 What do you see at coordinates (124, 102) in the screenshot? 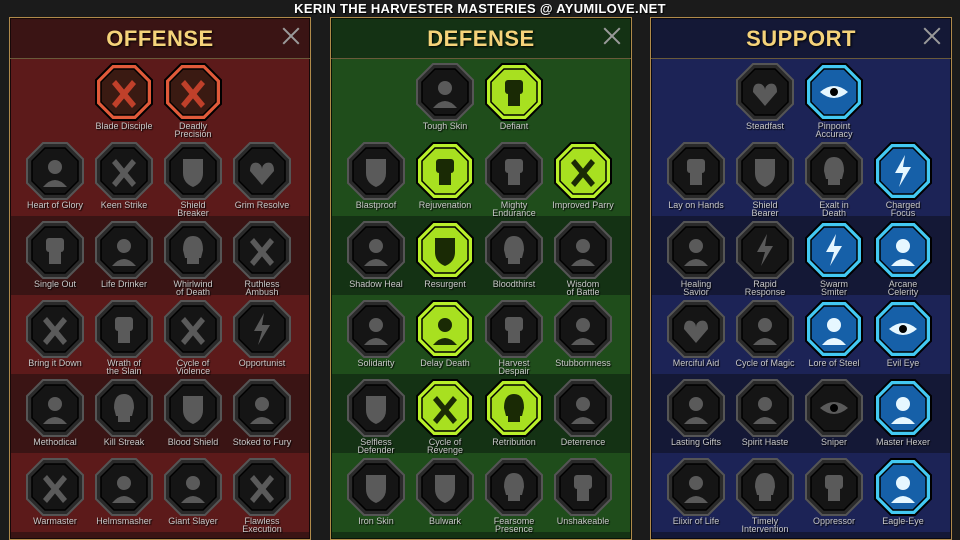
I see `mastery-node: Blade Disciple` at bounding box center [124, 102].